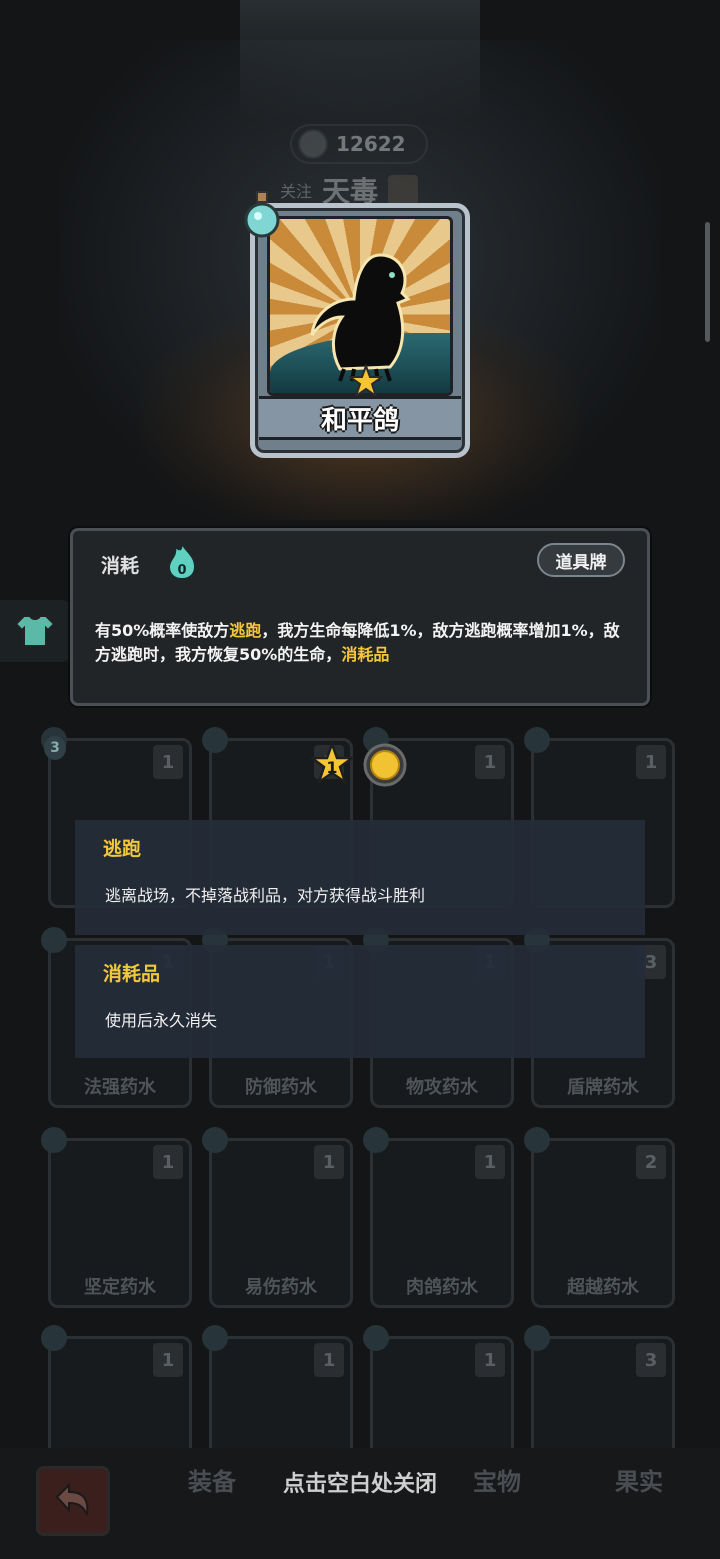 The height and width of the screenshot is (1559, 720). I want to click on grid-card: 1 肉鸽药水, so click(438, 1217).